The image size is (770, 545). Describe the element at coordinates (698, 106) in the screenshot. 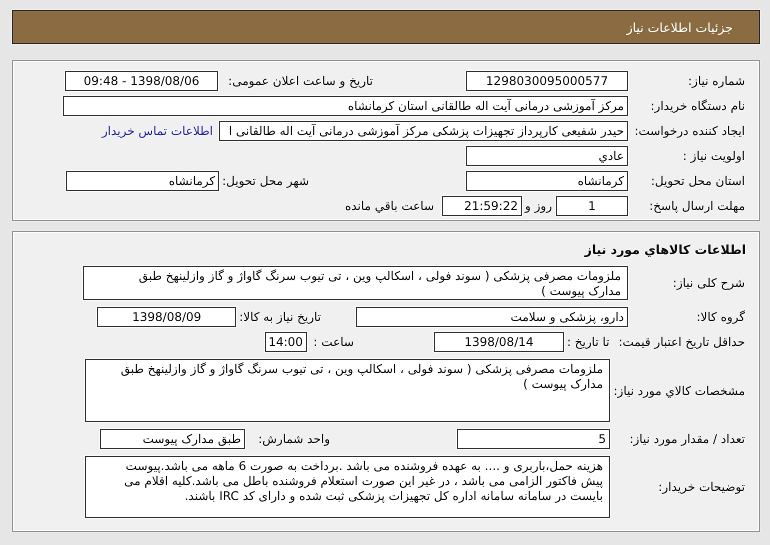

I see `field-label: نام دستگاه خریدار:` at that location.